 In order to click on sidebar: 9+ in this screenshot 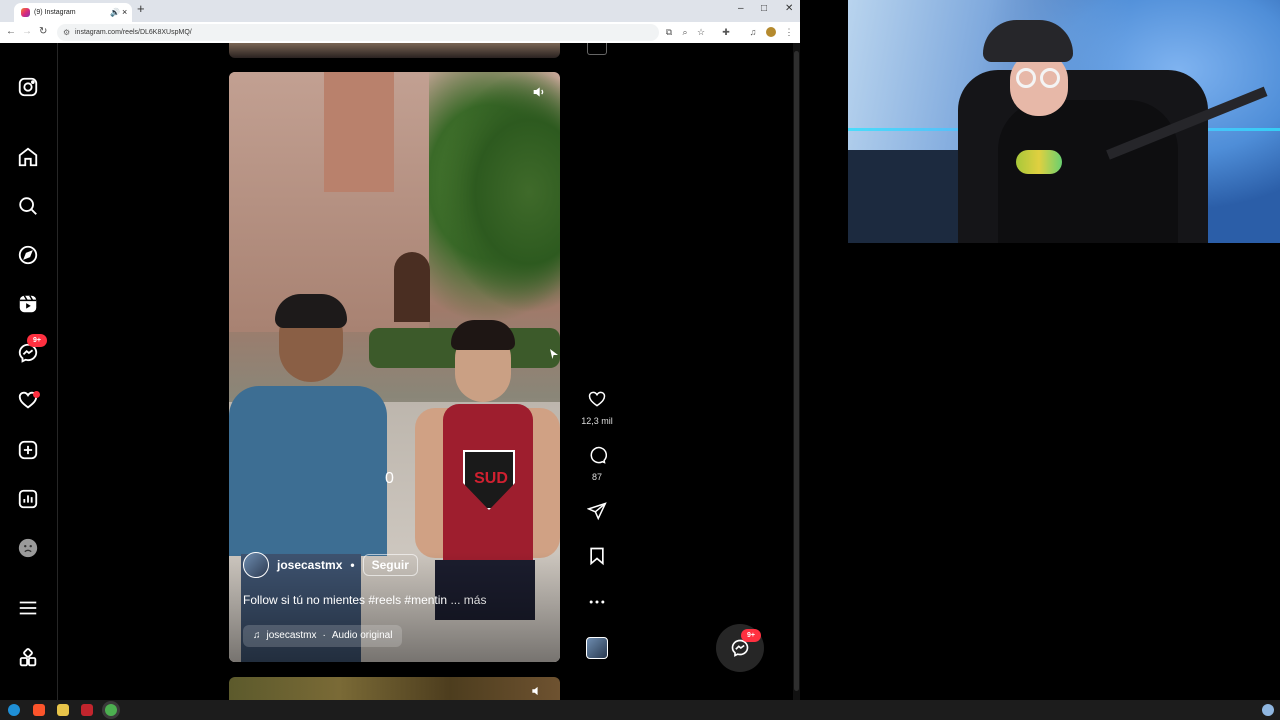, I will do `click(29, 371)`.